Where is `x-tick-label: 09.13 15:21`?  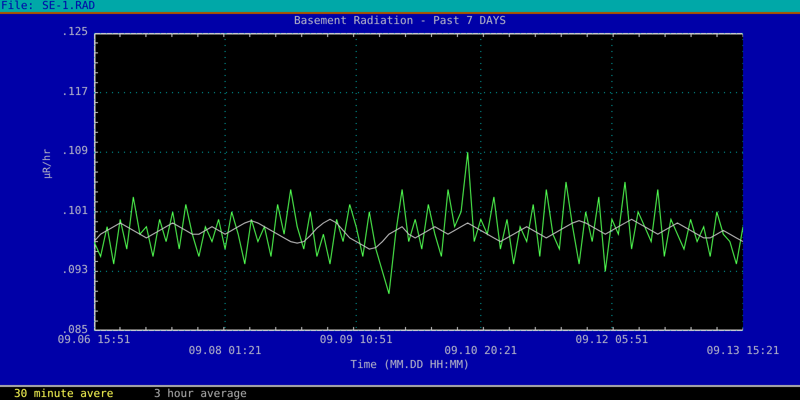
x-tick-label: 09.13 15:21 is located at coordinates (743, 351).